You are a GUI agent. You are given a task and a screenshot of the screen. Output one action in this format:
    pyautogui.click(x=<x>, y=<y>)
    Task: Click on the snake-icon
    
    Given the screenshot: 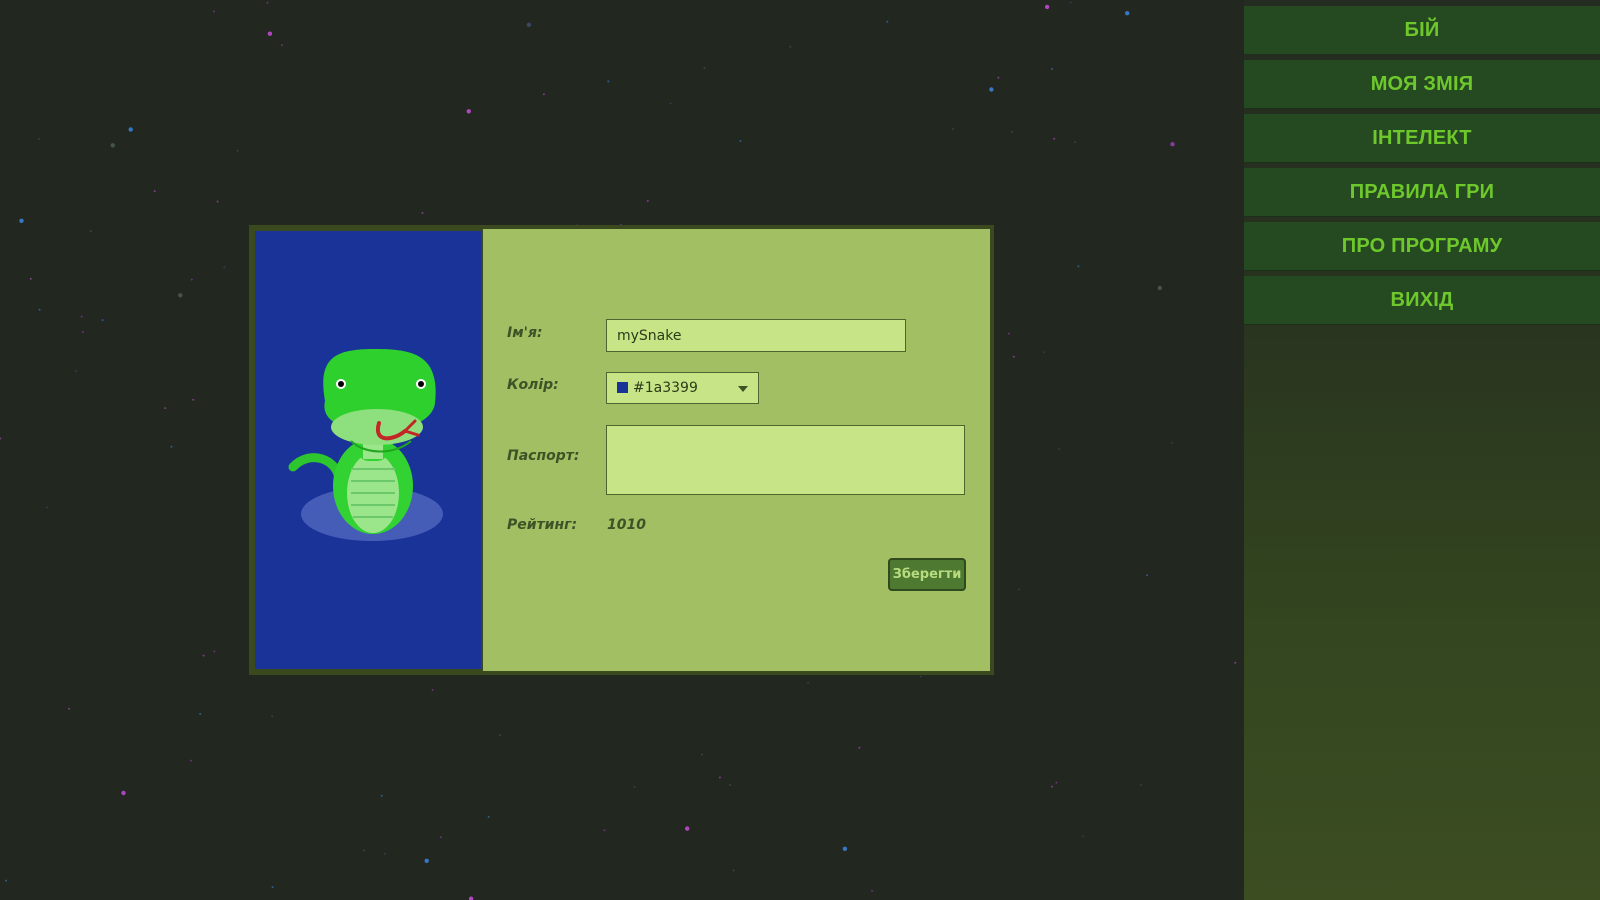 What is the action you would take?
    pyautogui.click(x=365, y=445)
    